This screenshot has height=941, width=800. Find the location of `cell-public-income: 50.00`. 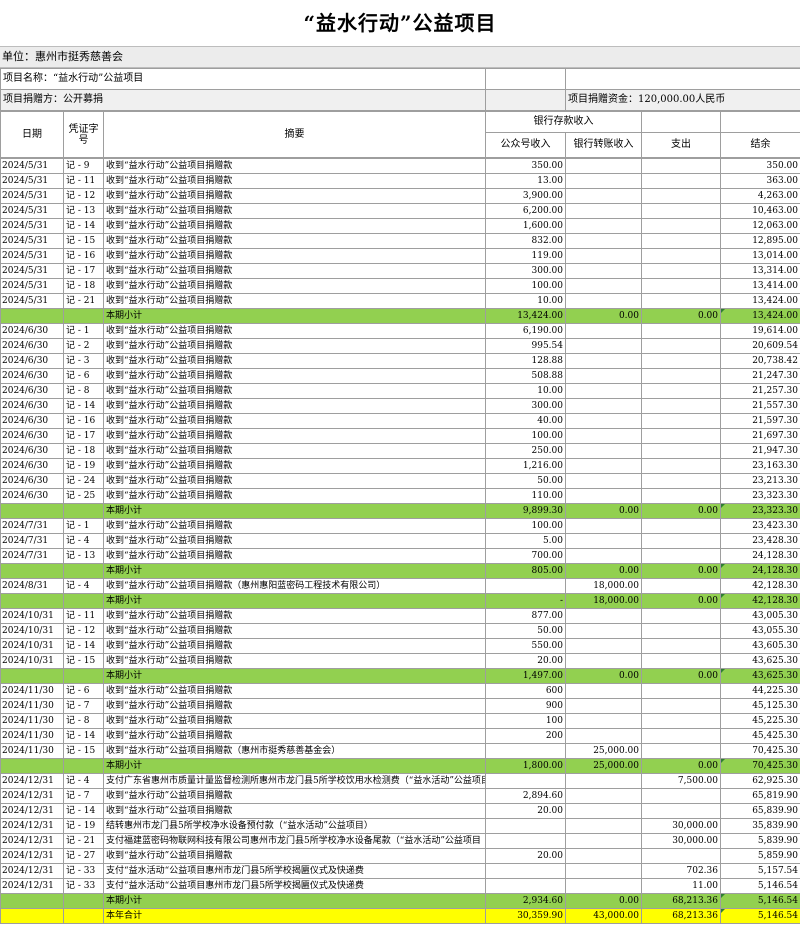

cell-public-income: 50.00 is located at coordinates (525, 631).